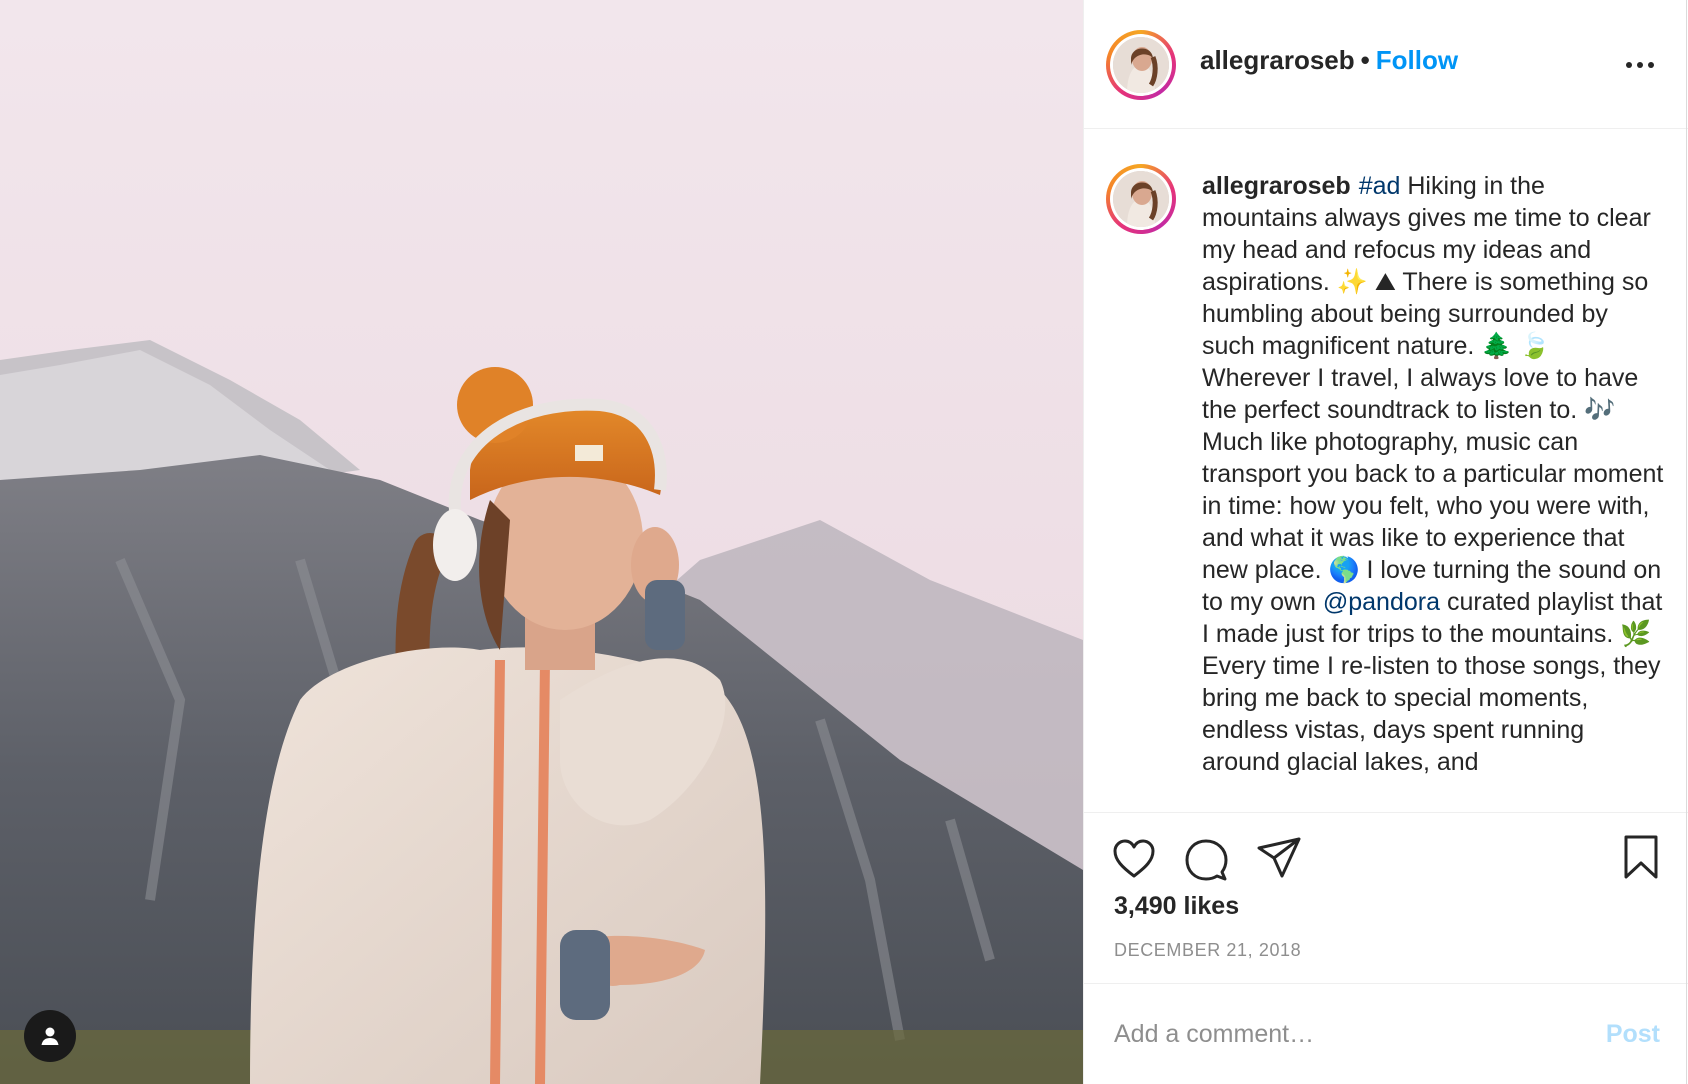 This screenshot has height=1084, width=1688. Describe the element at coordinates (1176, 906) in the screenshot. I see `likes-count: 3,490 likes` at that location.